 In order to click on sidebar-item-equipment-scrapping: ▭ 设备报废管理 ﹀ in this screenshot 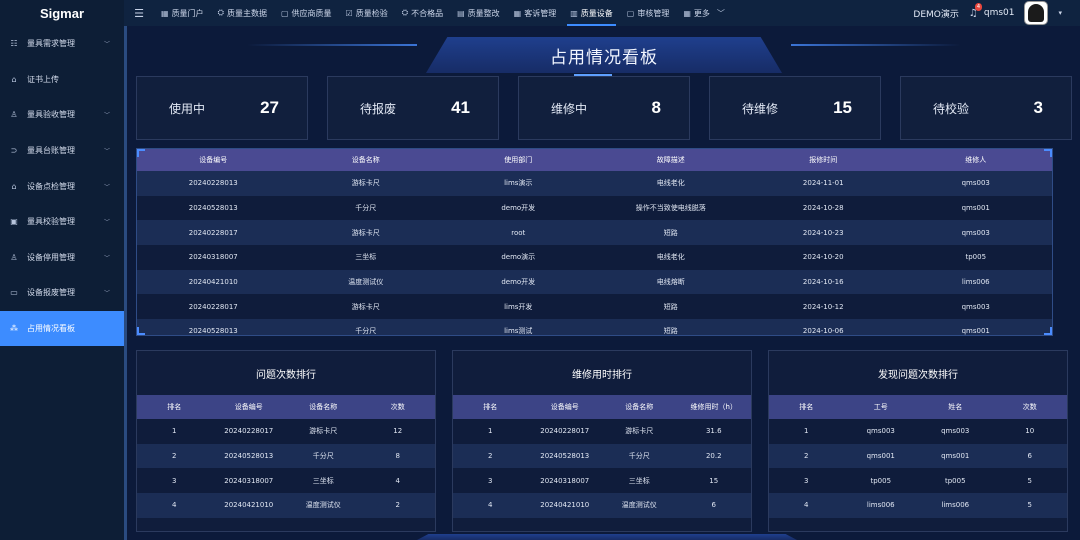, I will do `click(62, 293)`.